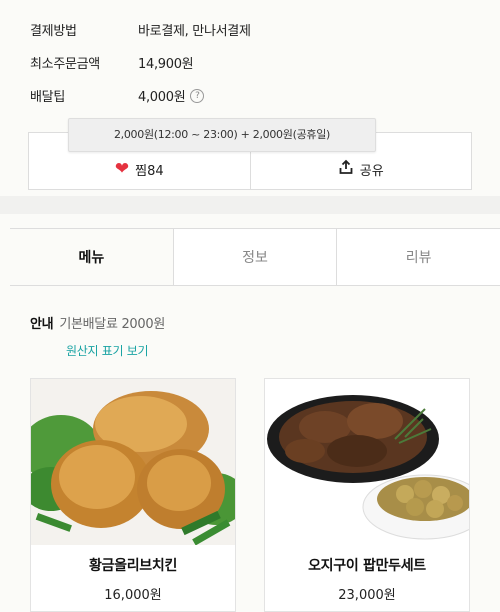  Describe the element at coordinates (47, 97) in the screenshot. I see `delivery-tip-label: 배달팁` at that location.